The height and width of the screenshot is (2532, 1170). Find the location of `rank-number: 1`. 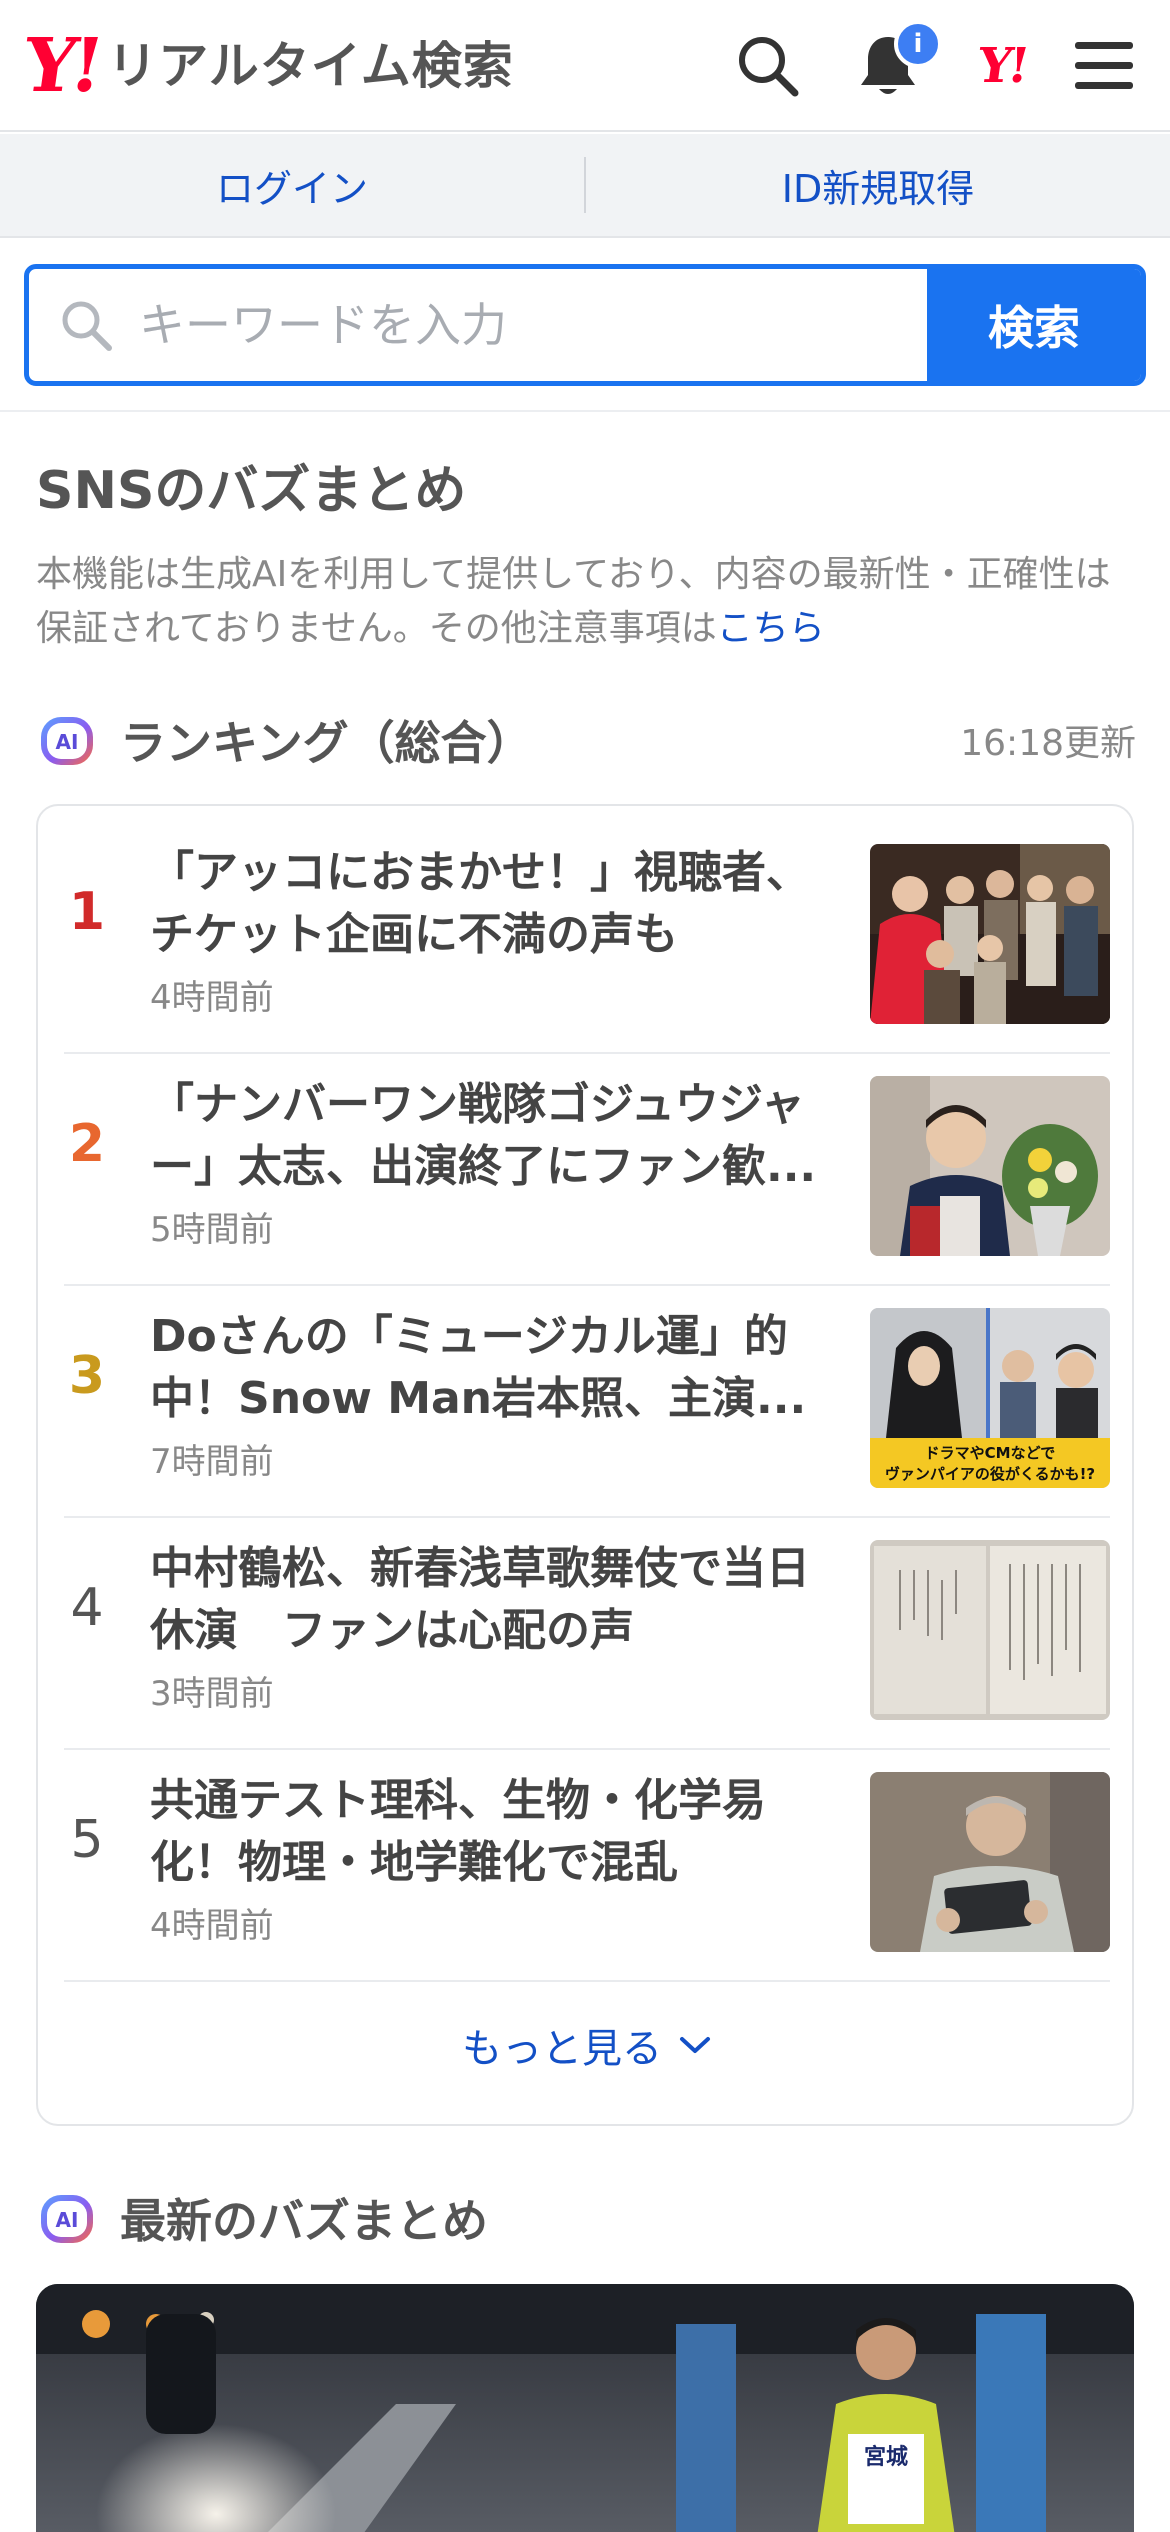

rank-number: 1 is located at coordinates (87, 912).